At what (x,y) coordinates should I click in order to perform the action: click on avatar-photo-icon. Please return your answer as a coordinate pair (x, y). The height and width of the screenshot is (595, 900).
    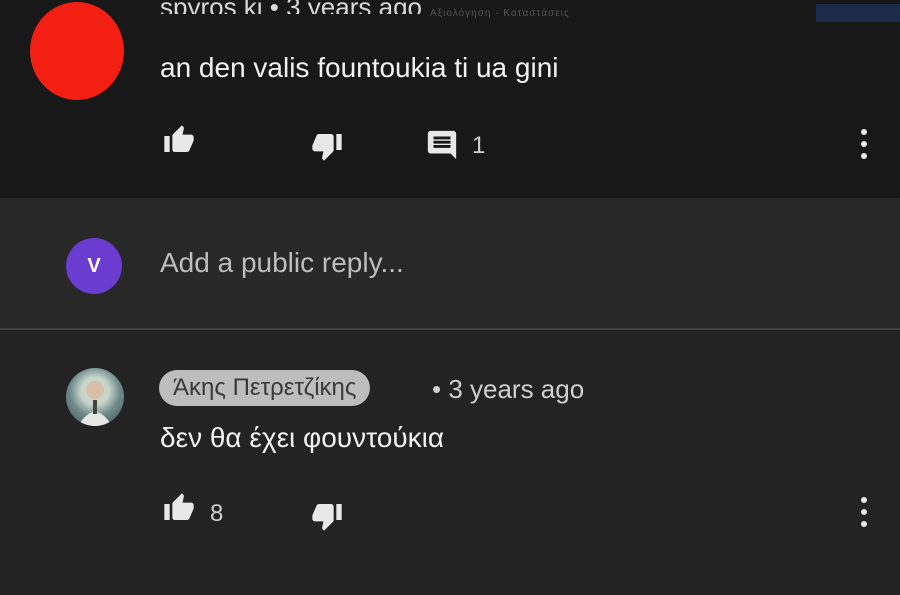
    Looking at the image, I should click on (95, 403).